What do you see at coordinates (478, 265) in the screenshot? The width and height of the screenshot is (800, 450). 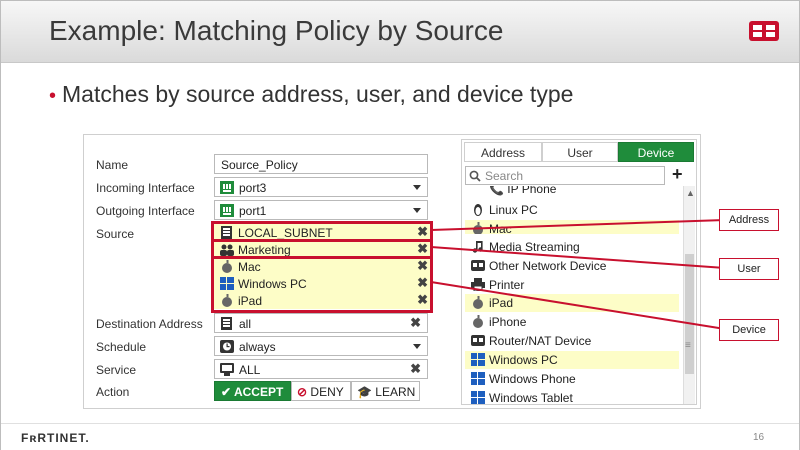 I see `network-device-icon` at bounding box center [478, 265].